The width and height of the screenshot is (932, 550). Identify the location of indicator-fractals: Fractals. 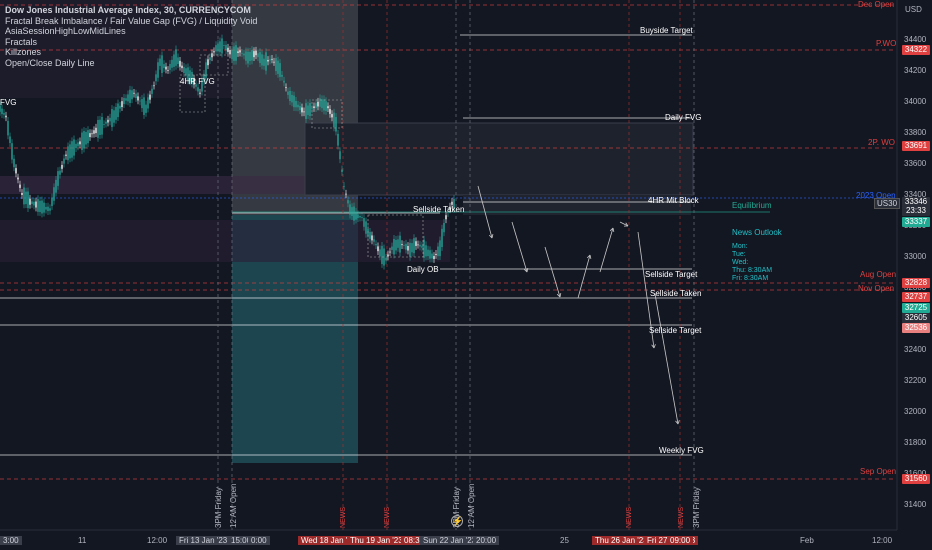
(131, 42).